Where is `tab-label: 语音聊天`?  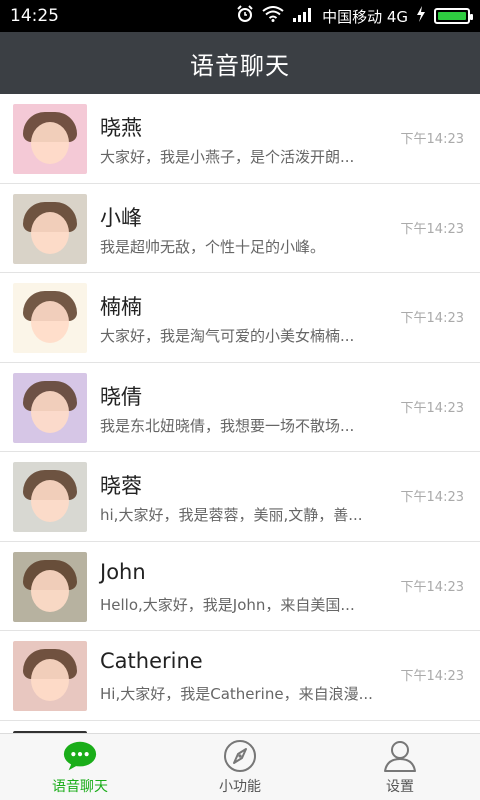
tab-label: 语音聊天 is located at coordinates (80, 787).